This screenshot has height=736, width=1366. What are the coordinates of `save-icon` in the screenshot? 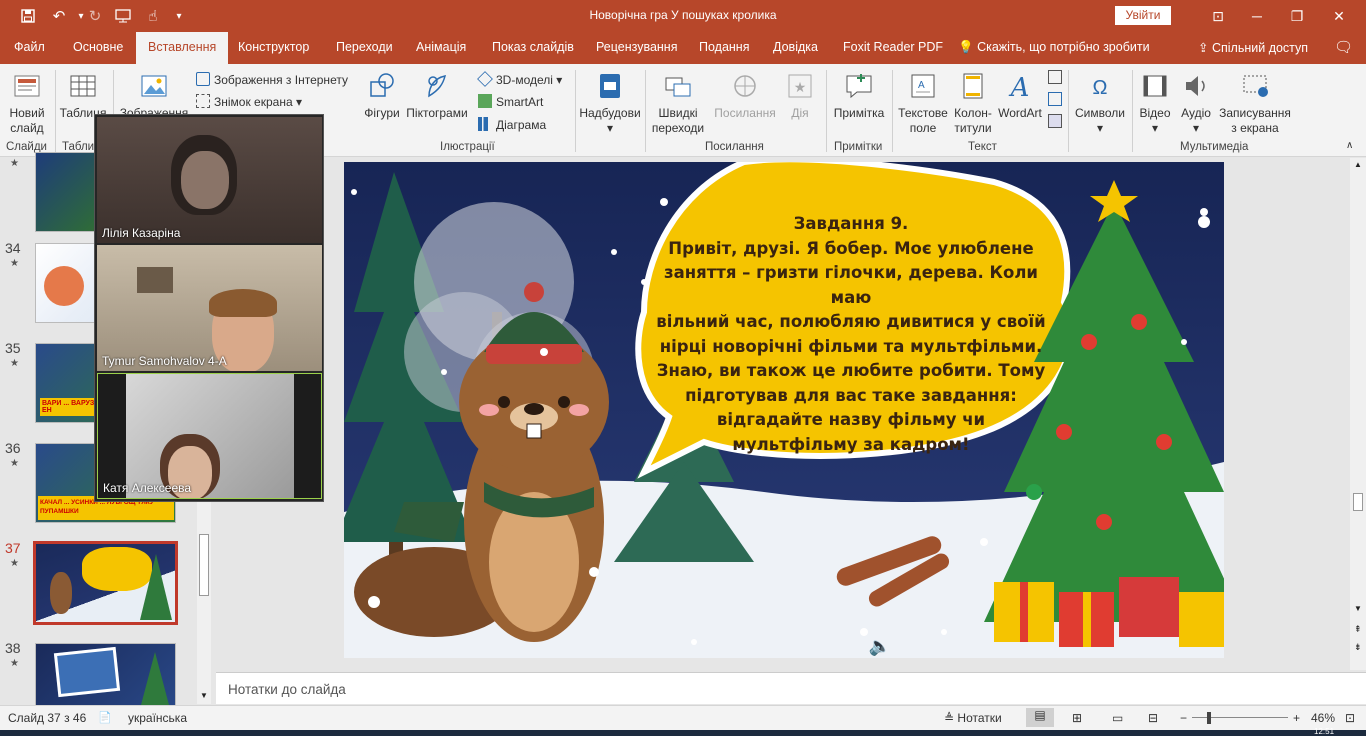 It's located at (28, 16).